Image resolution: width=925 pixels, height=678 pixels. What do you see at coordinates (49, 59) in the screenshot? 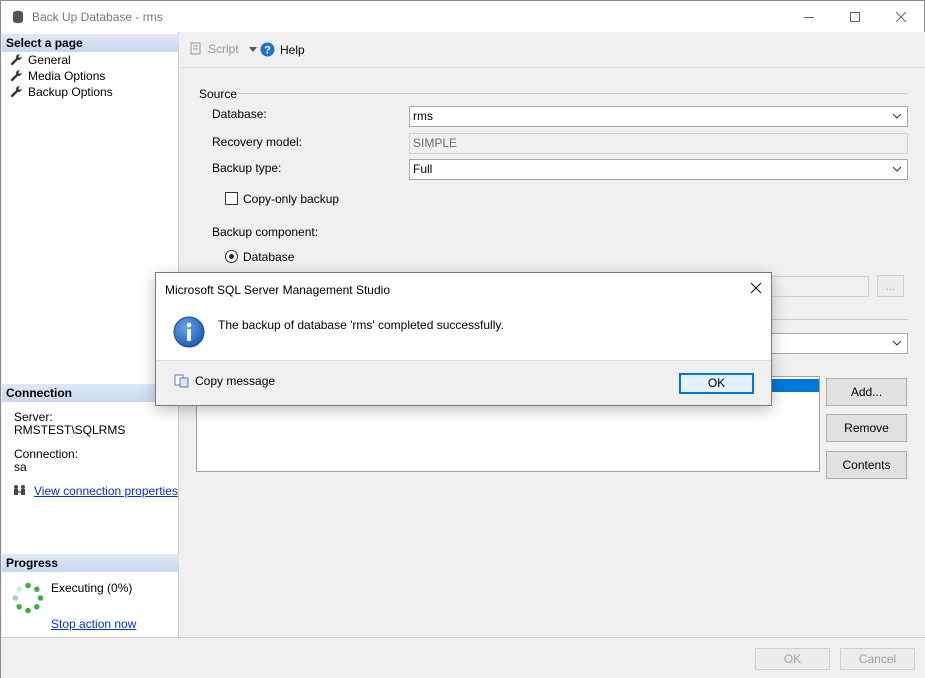
I see `page-item-label: General` at bounding box center [49, 59].